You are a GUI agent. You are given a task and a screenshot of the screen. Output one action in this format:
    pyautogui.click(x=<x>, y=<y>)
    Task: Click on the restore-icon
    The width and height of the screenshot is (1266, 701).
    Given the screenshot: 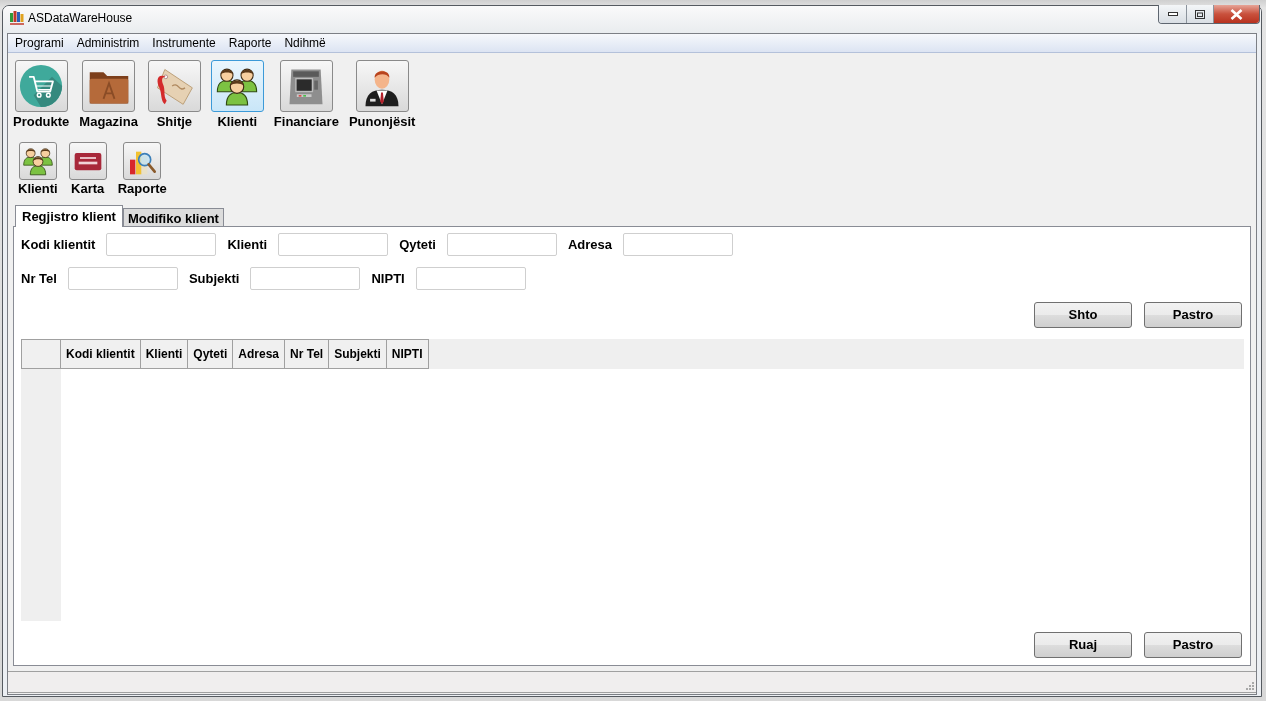 What is the action you would take?
    pyautogui.click(x=1200, y=14)
    